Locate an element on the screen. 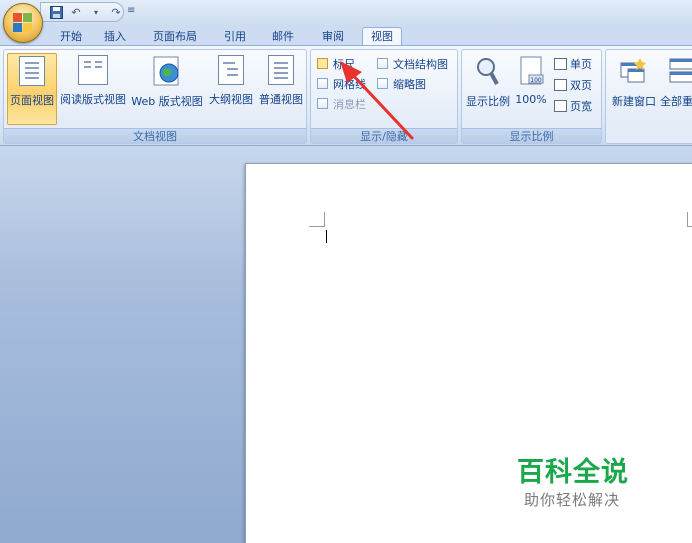 This screenshot has height=543, width=692. arrange-all-icon is located at coordinates (680, 71).